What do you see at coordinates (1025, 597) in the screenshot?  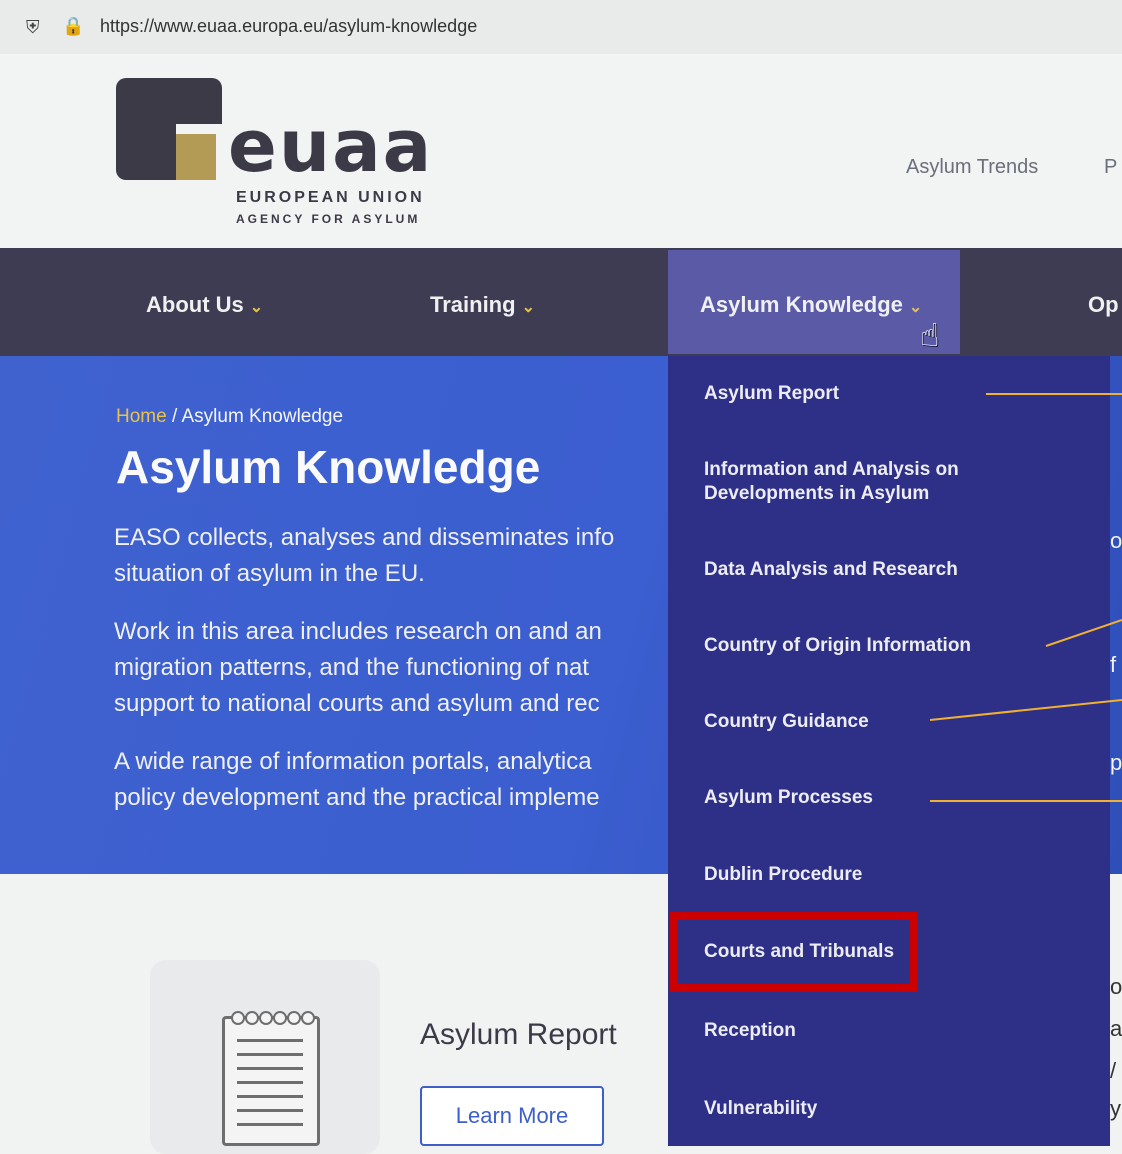 I see `annotation-connectors` at bounding box center [1025, 597].